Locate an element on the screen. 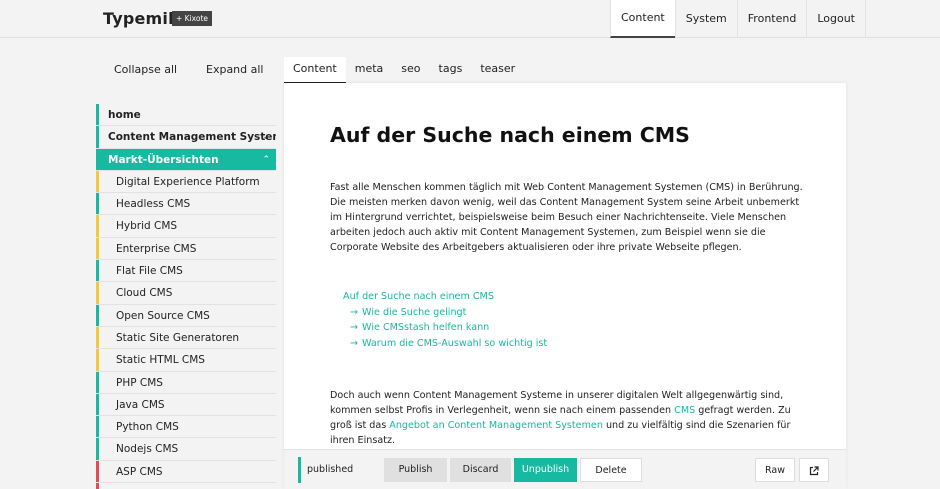  tree-item: Enterprise CMS is located at coordinates (186, 249).